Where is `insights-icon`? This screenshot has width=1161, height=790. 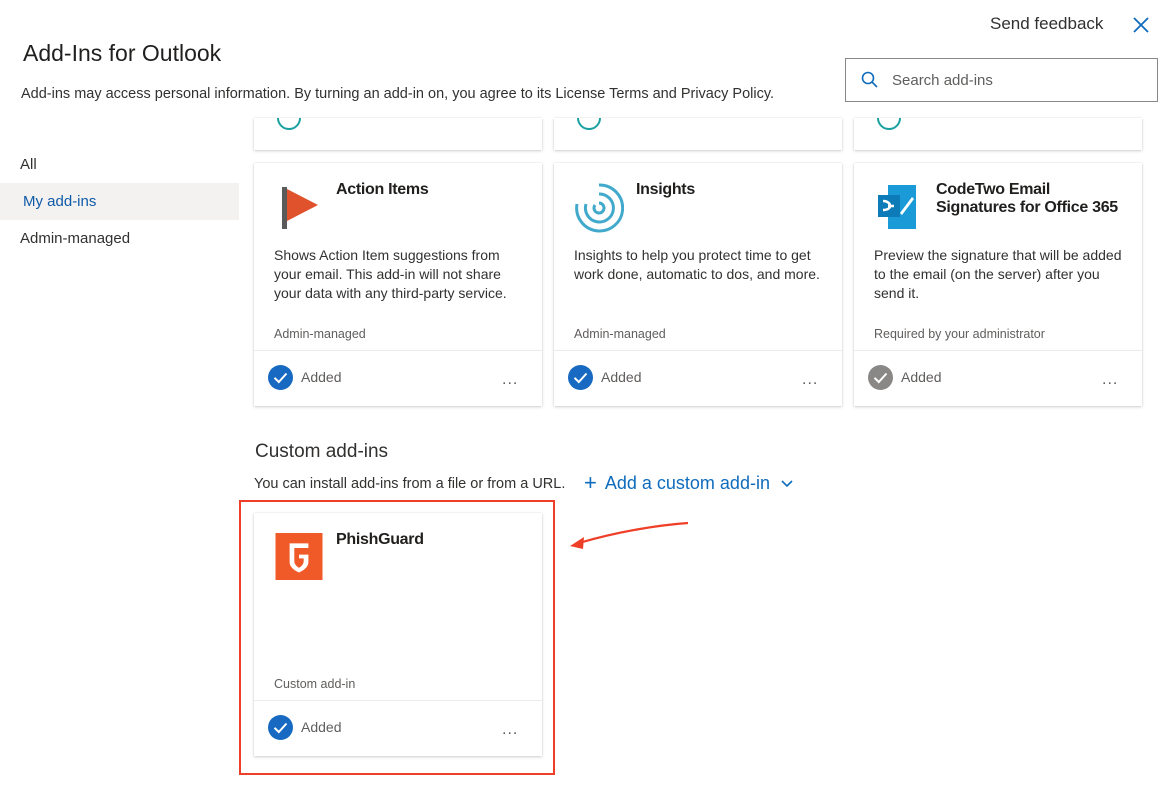
insights-icon is located at coordinates (599, 208).